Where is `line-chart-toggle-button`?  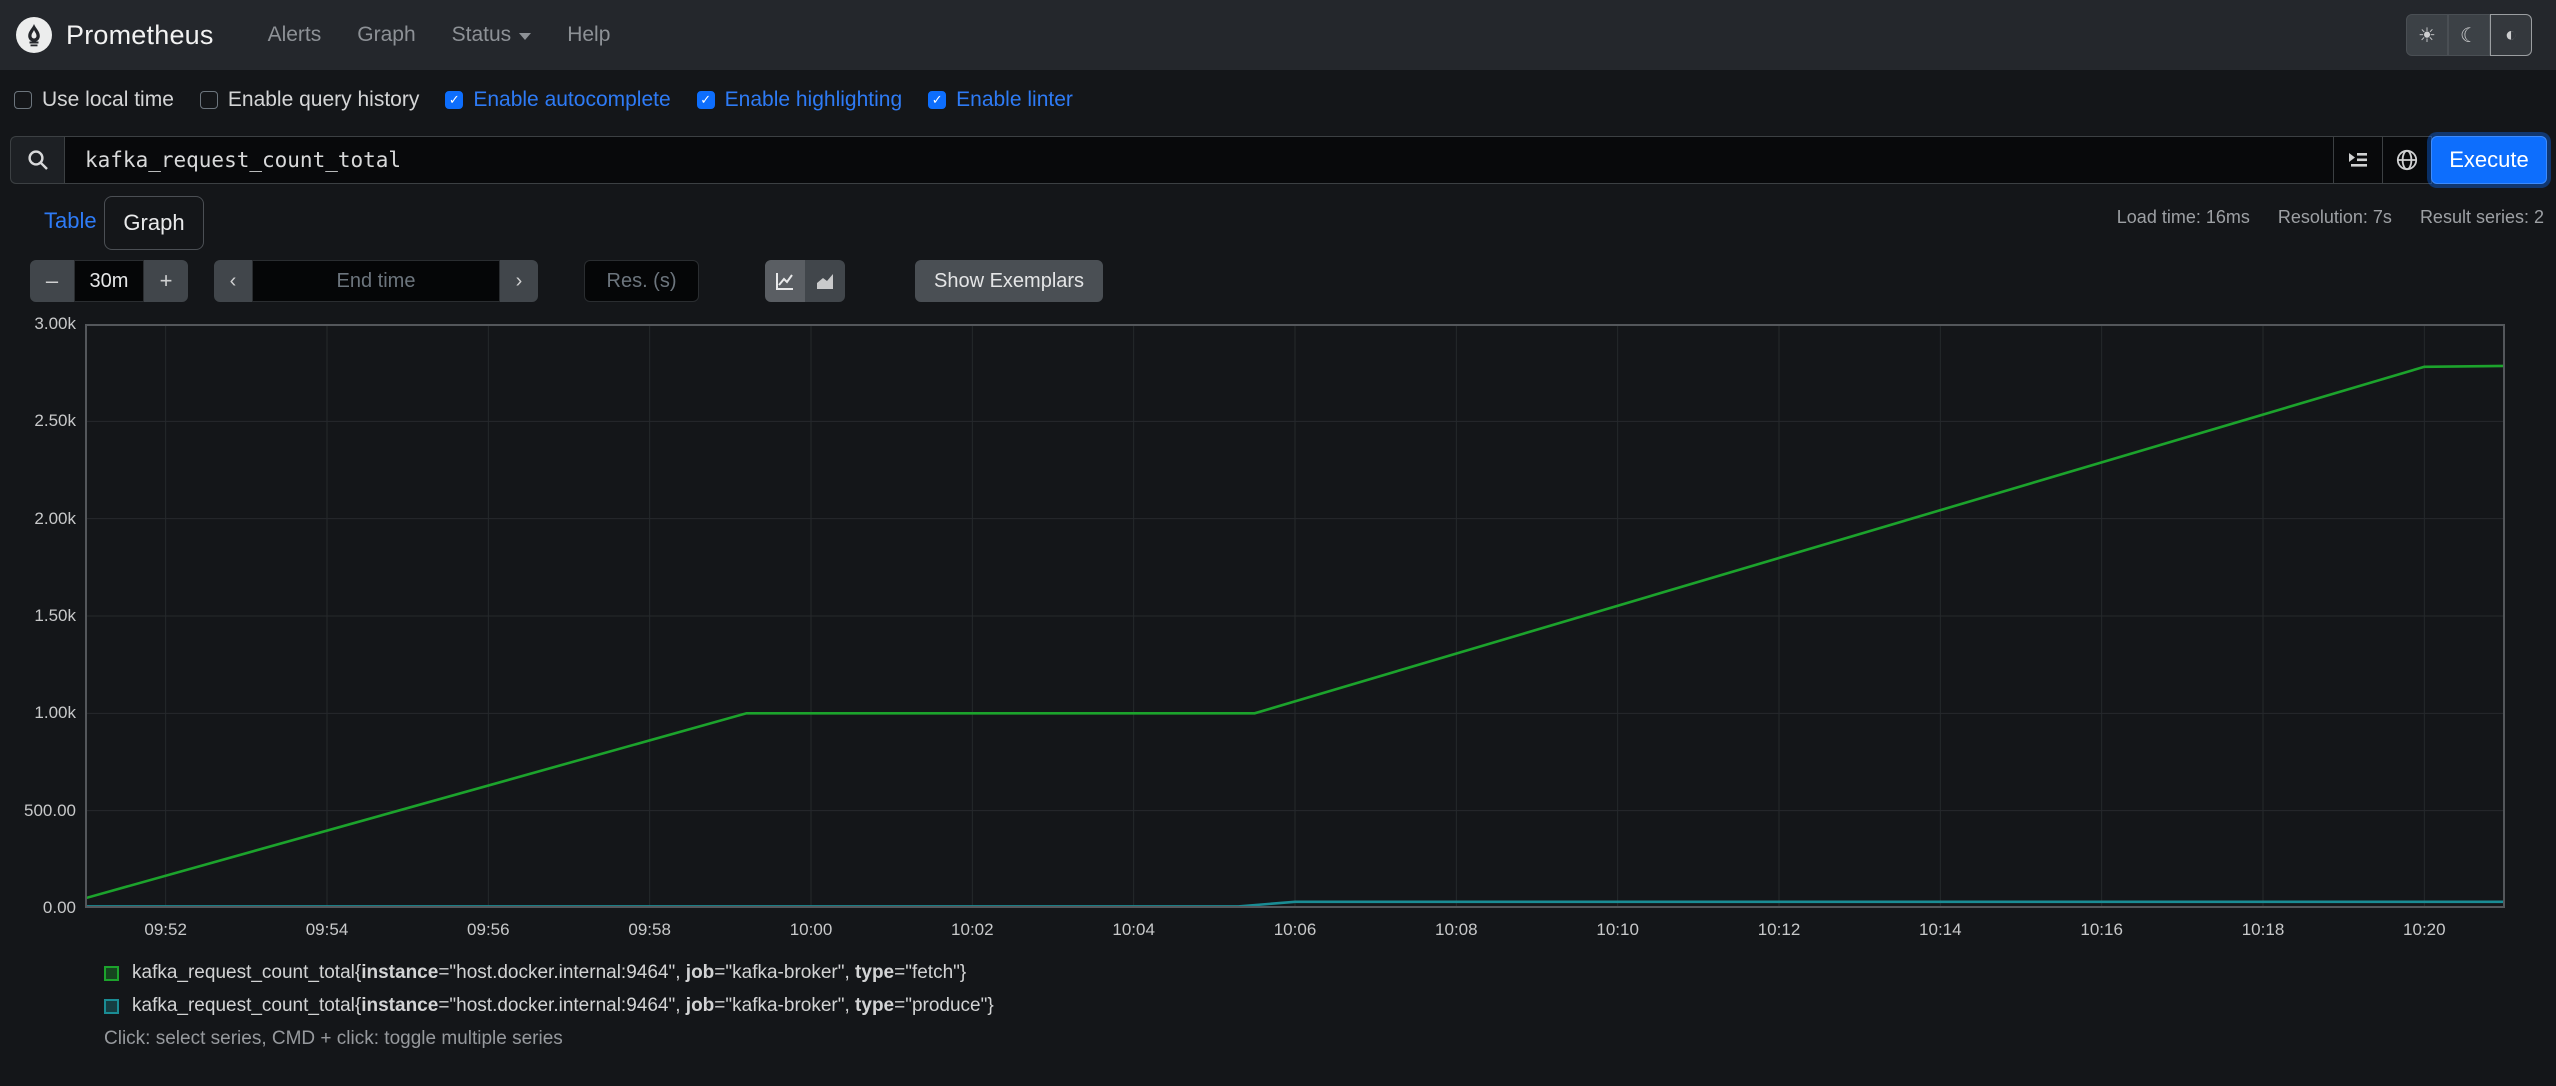
line-chart-toggle-button is located at coordinates (785, 281).